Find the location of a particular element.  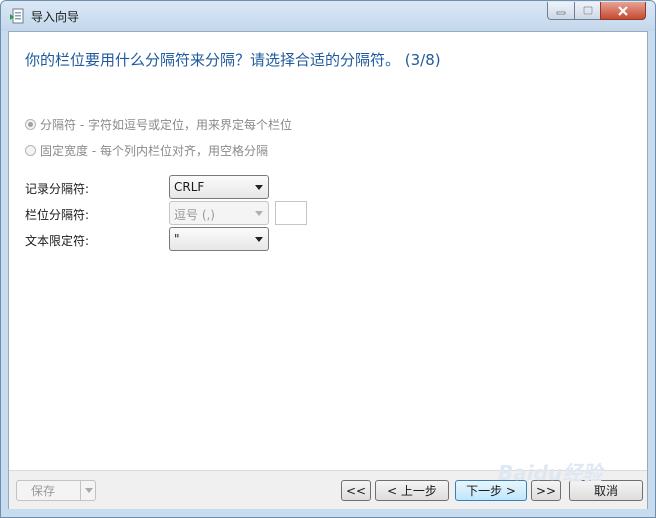

close-icon is located at coordinates (623, 10).